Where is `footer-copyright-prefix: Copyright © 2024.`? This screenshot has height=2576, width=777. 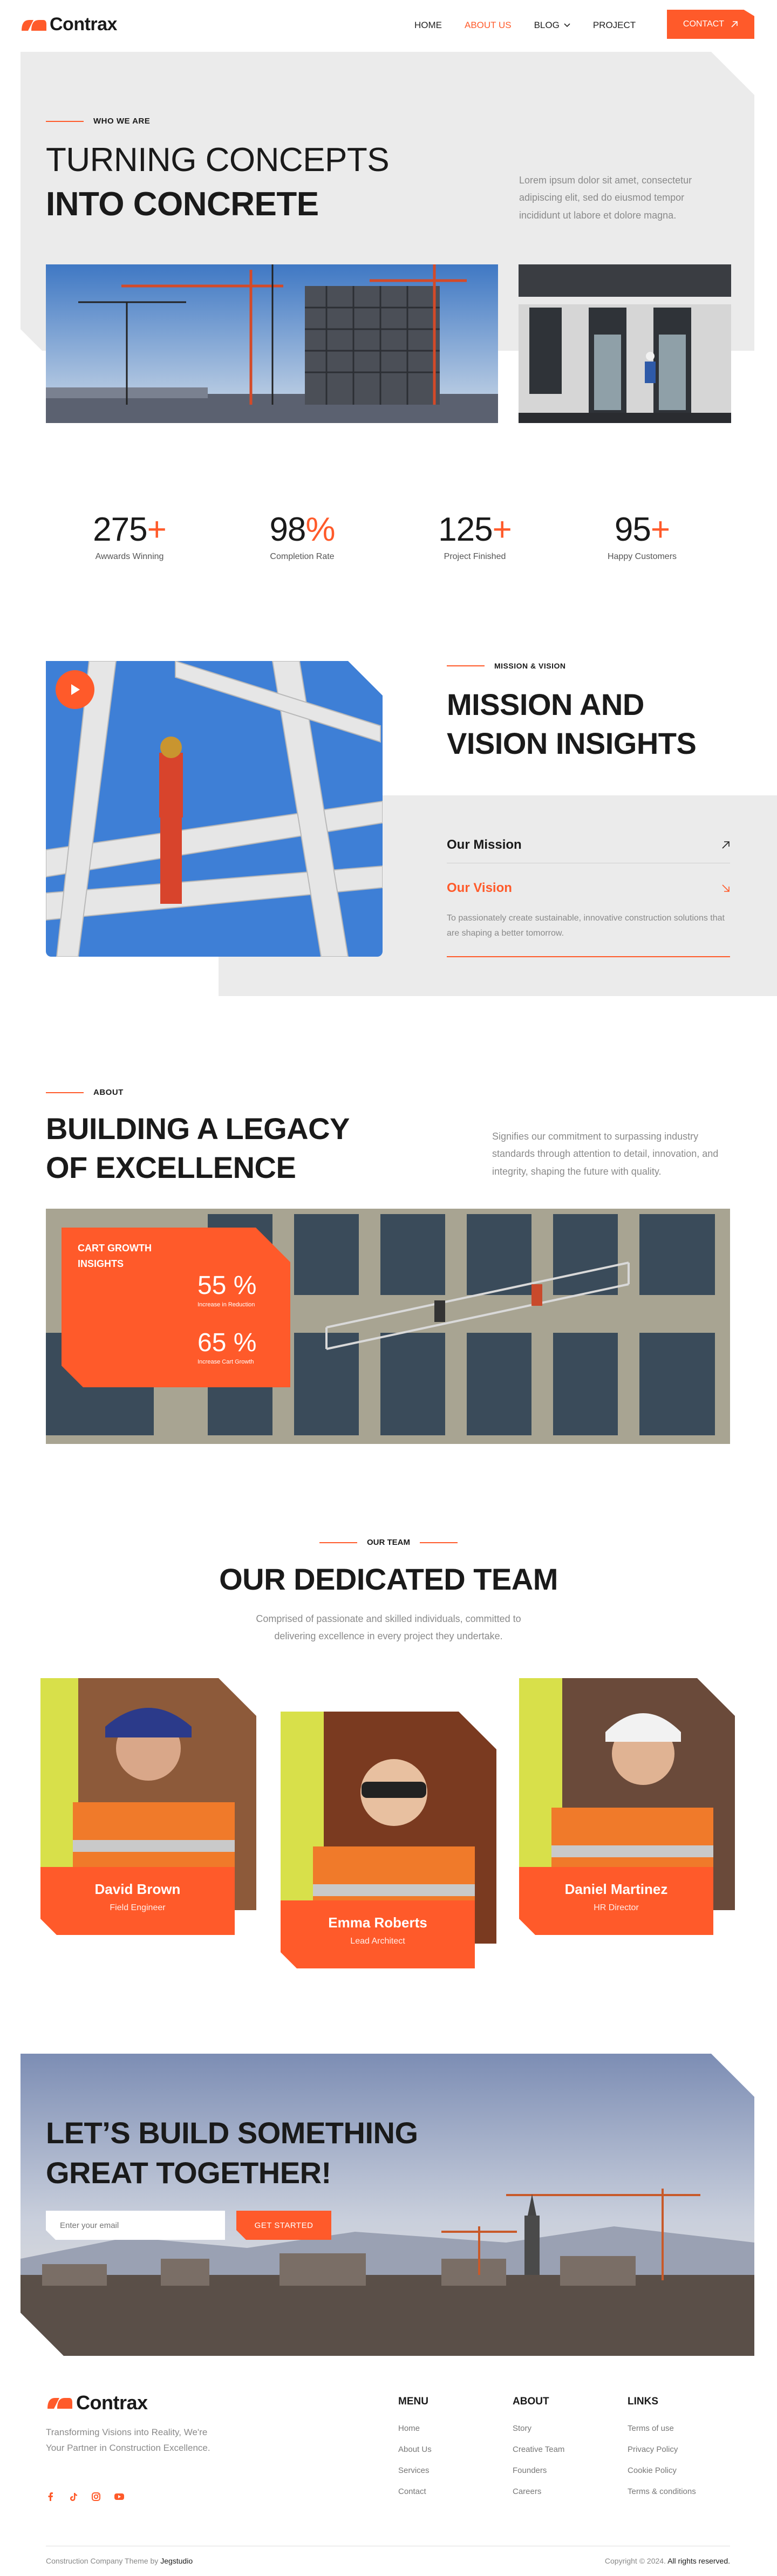 footer-copyright-prefix: Copyright © 2024. is located at coordinates (635, 2561).